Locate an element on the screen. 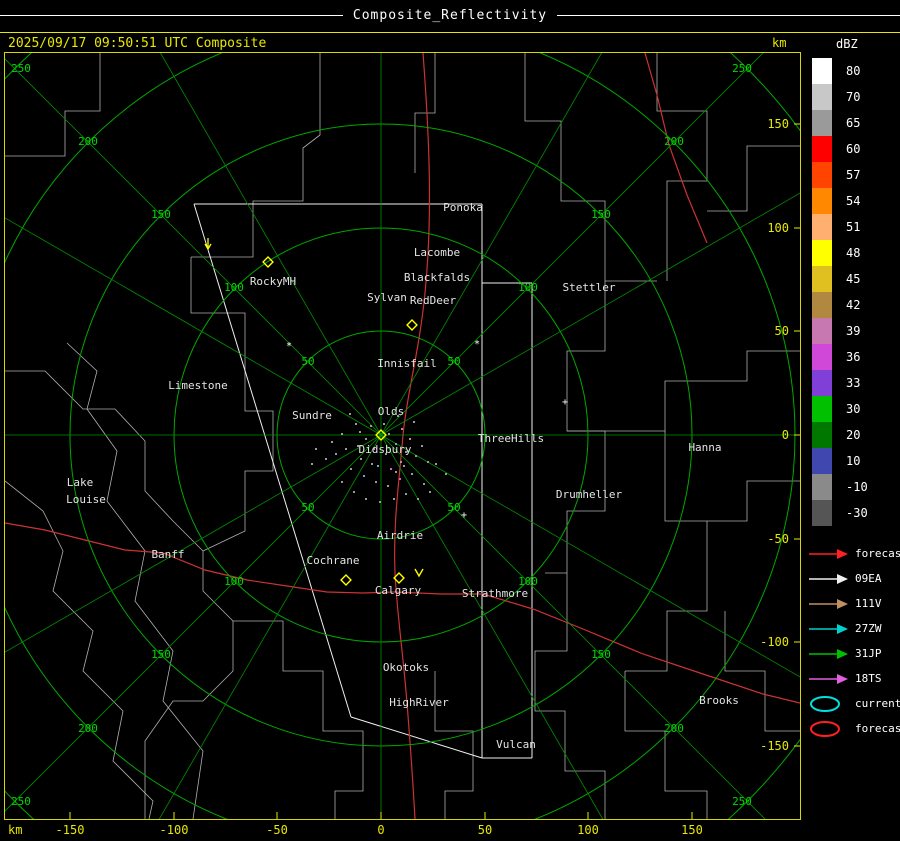  legend-item: 18TS is located at coordinates (854, 678).